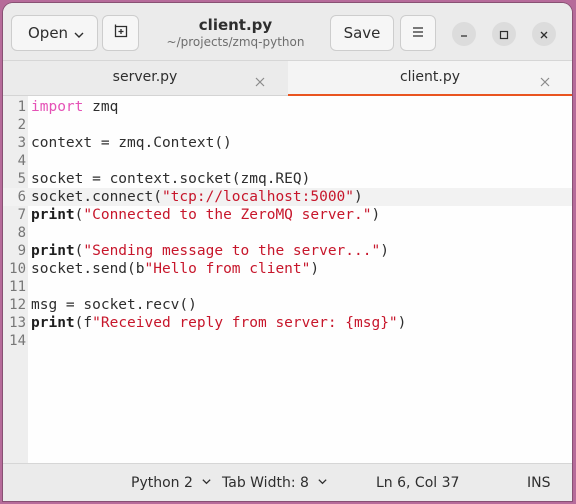  I want to click on open-button: Open, so click(54, 33).